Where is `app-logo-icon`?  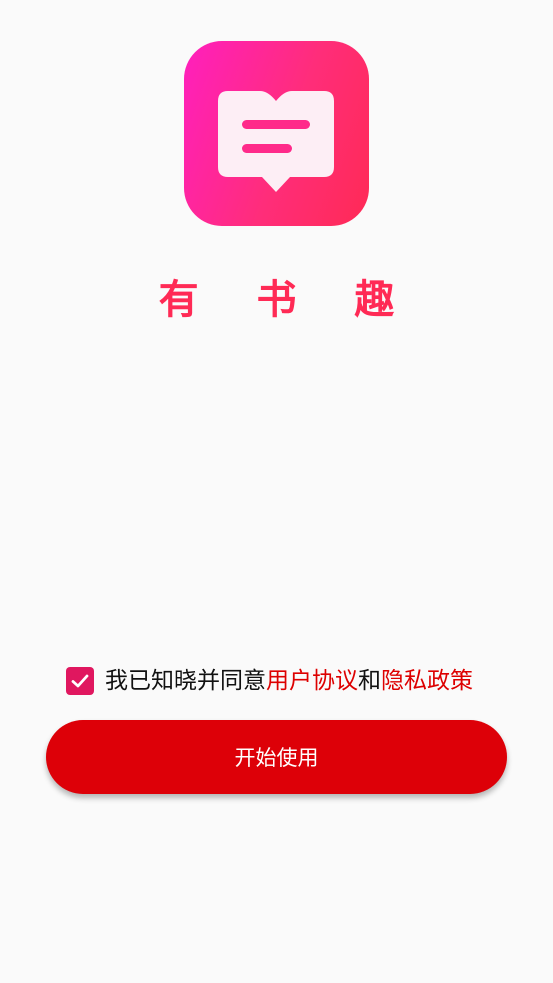
app-logo-icon is located at coordinates (276, 133).